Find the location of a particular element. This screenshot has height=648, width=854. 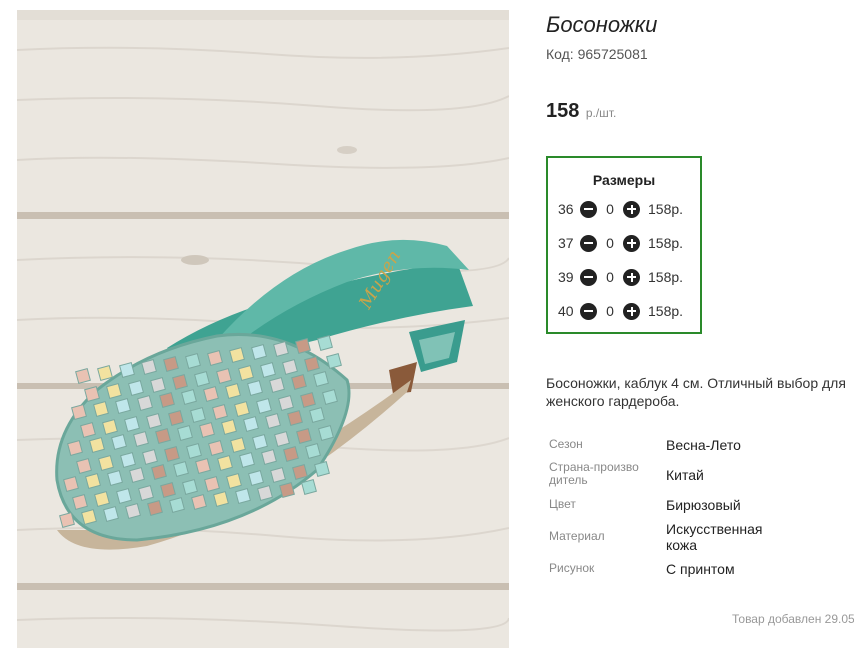

product-code: Код: 965725081 is located at coordinates (597, 54).